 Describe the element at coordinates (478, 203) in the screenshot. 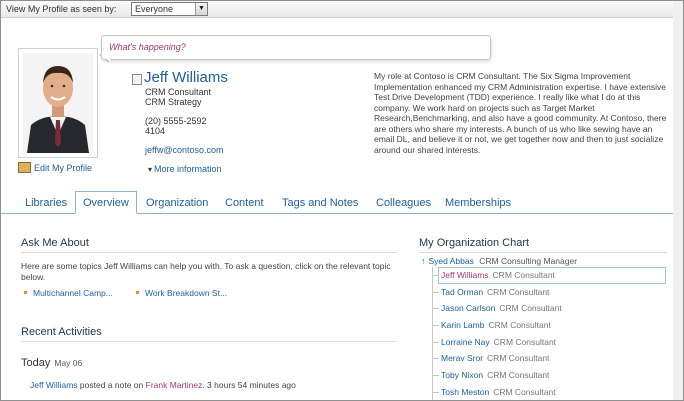

I see `tab-memberships: Memberships` at that location.